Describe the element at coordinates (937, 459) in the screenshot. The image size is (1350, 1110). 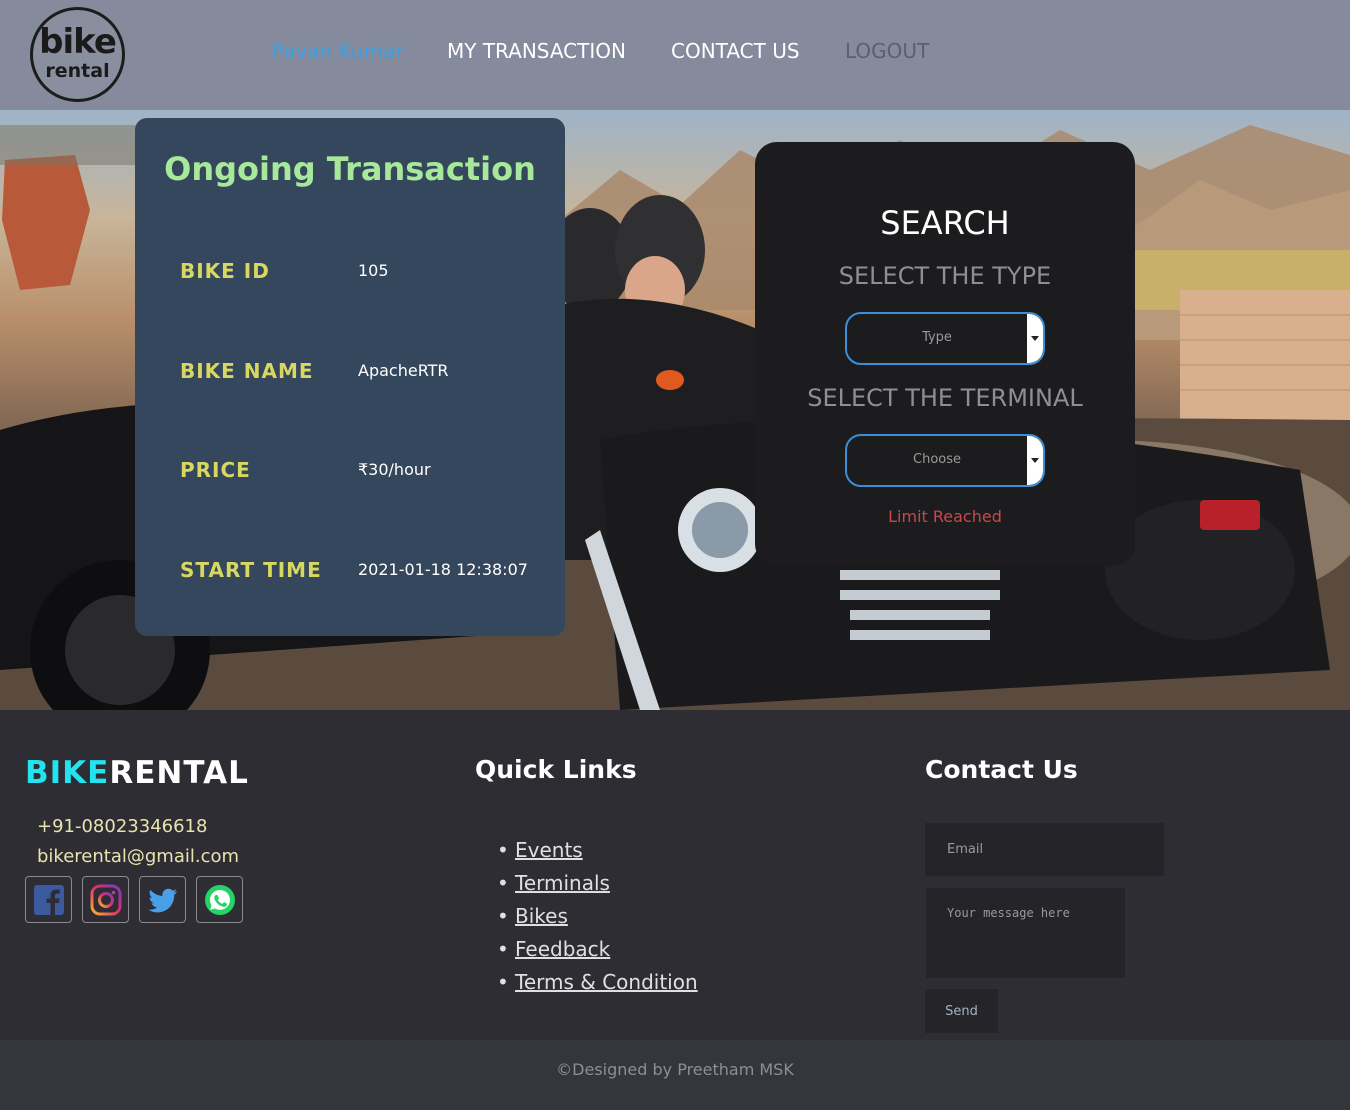
I see `terminal-select-value: Choose` at that location.